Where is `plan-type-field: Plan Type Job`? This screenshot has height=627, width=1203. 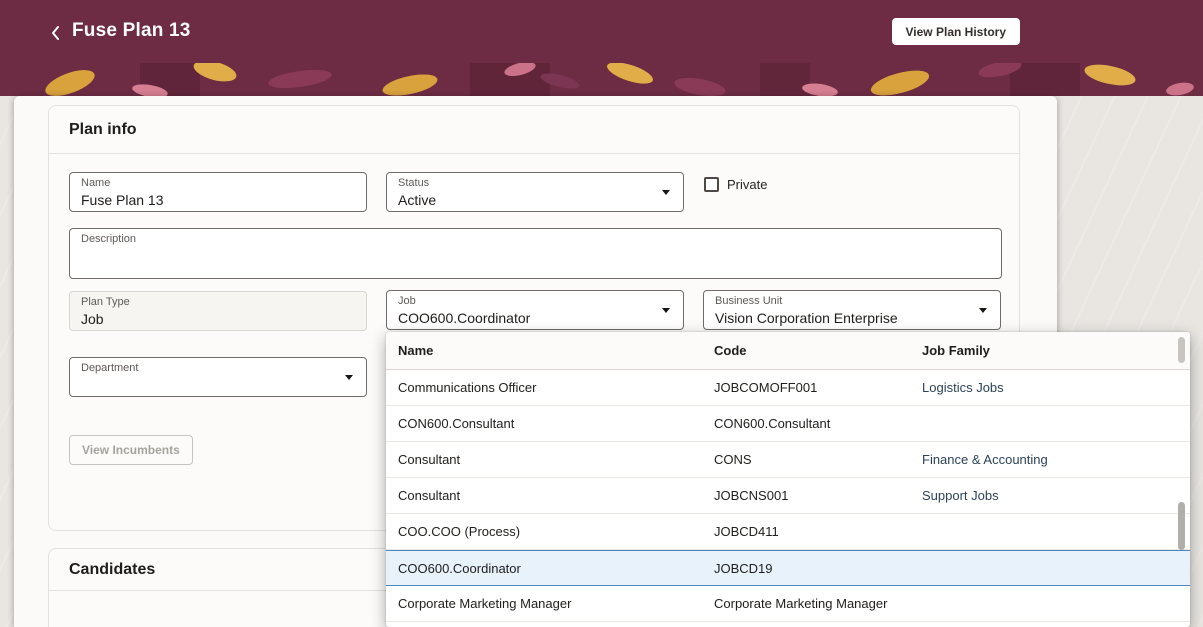
plan-type-field: Plan Type Job is located at coordinates (218, 311).